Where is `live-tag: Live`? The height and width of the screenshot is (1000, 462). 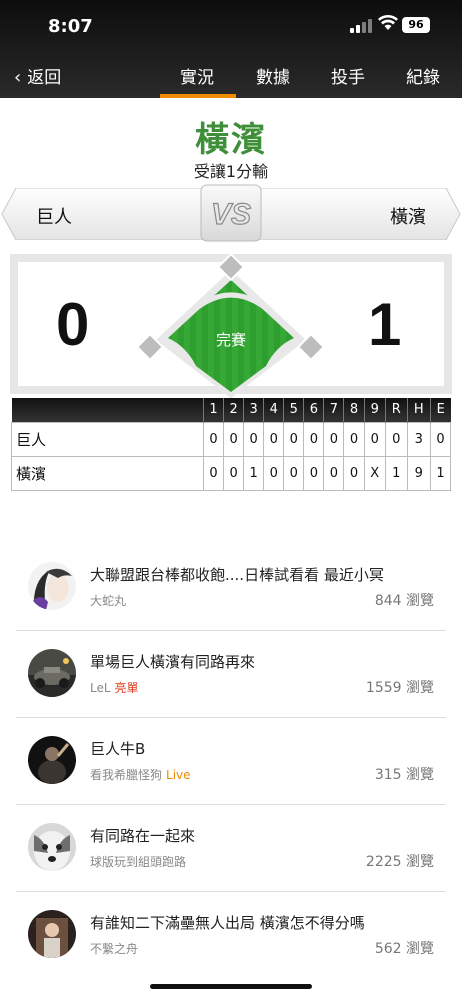 live-tag: Live is located at coordinates (178, 775).